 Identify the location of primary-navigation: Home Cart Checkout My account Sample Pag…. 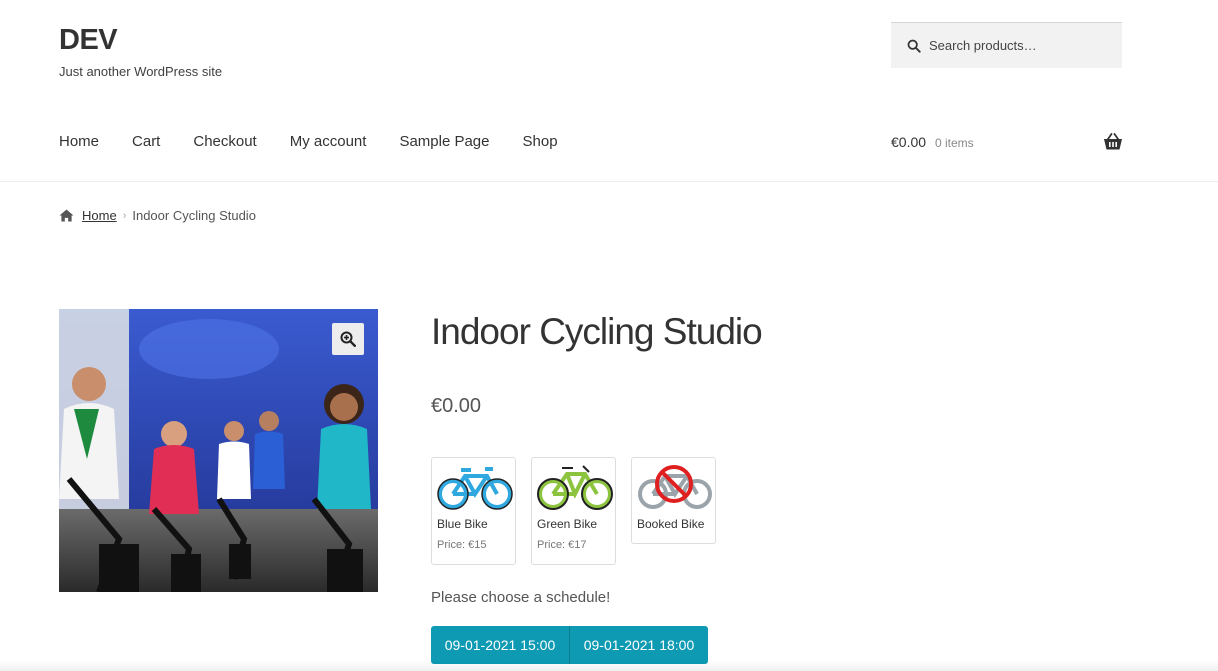
(325, 141).